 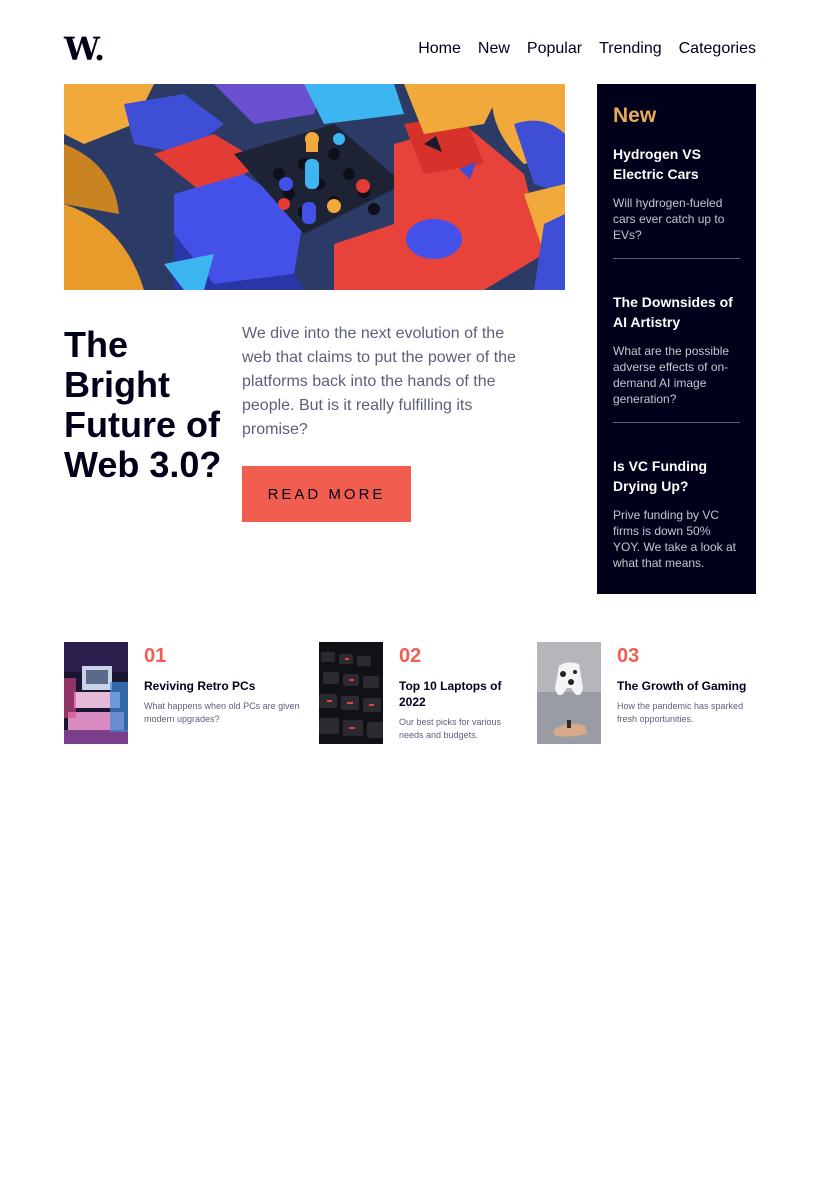 What do you see at coordinates (635, 115) in the screenshot?
I see `new-panel-heading: New` at bounding box center [635, 115].